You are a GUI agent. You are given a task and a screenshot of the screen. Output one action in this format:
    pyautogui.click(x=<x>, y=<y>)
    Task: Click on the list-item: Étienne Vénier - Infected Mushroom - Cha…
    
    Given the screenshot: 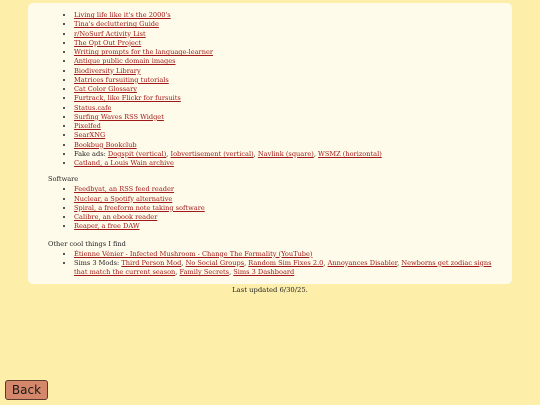 What is the action you would take?
    pyautogui.click(x=288, y=254)
    